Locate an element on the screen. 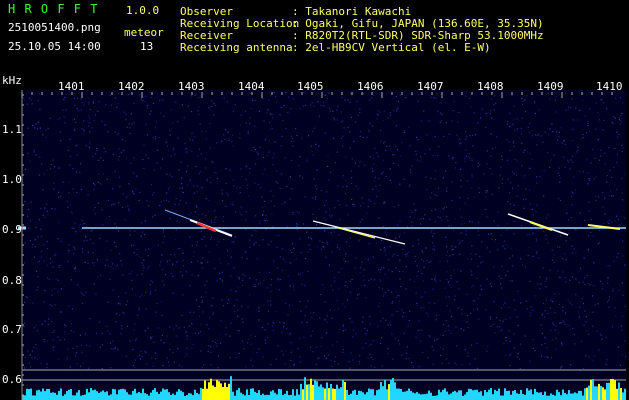 The height and width of the screenshot is (400, 629). y-tick-label: 0.6 is located at coordinates (12, 379).